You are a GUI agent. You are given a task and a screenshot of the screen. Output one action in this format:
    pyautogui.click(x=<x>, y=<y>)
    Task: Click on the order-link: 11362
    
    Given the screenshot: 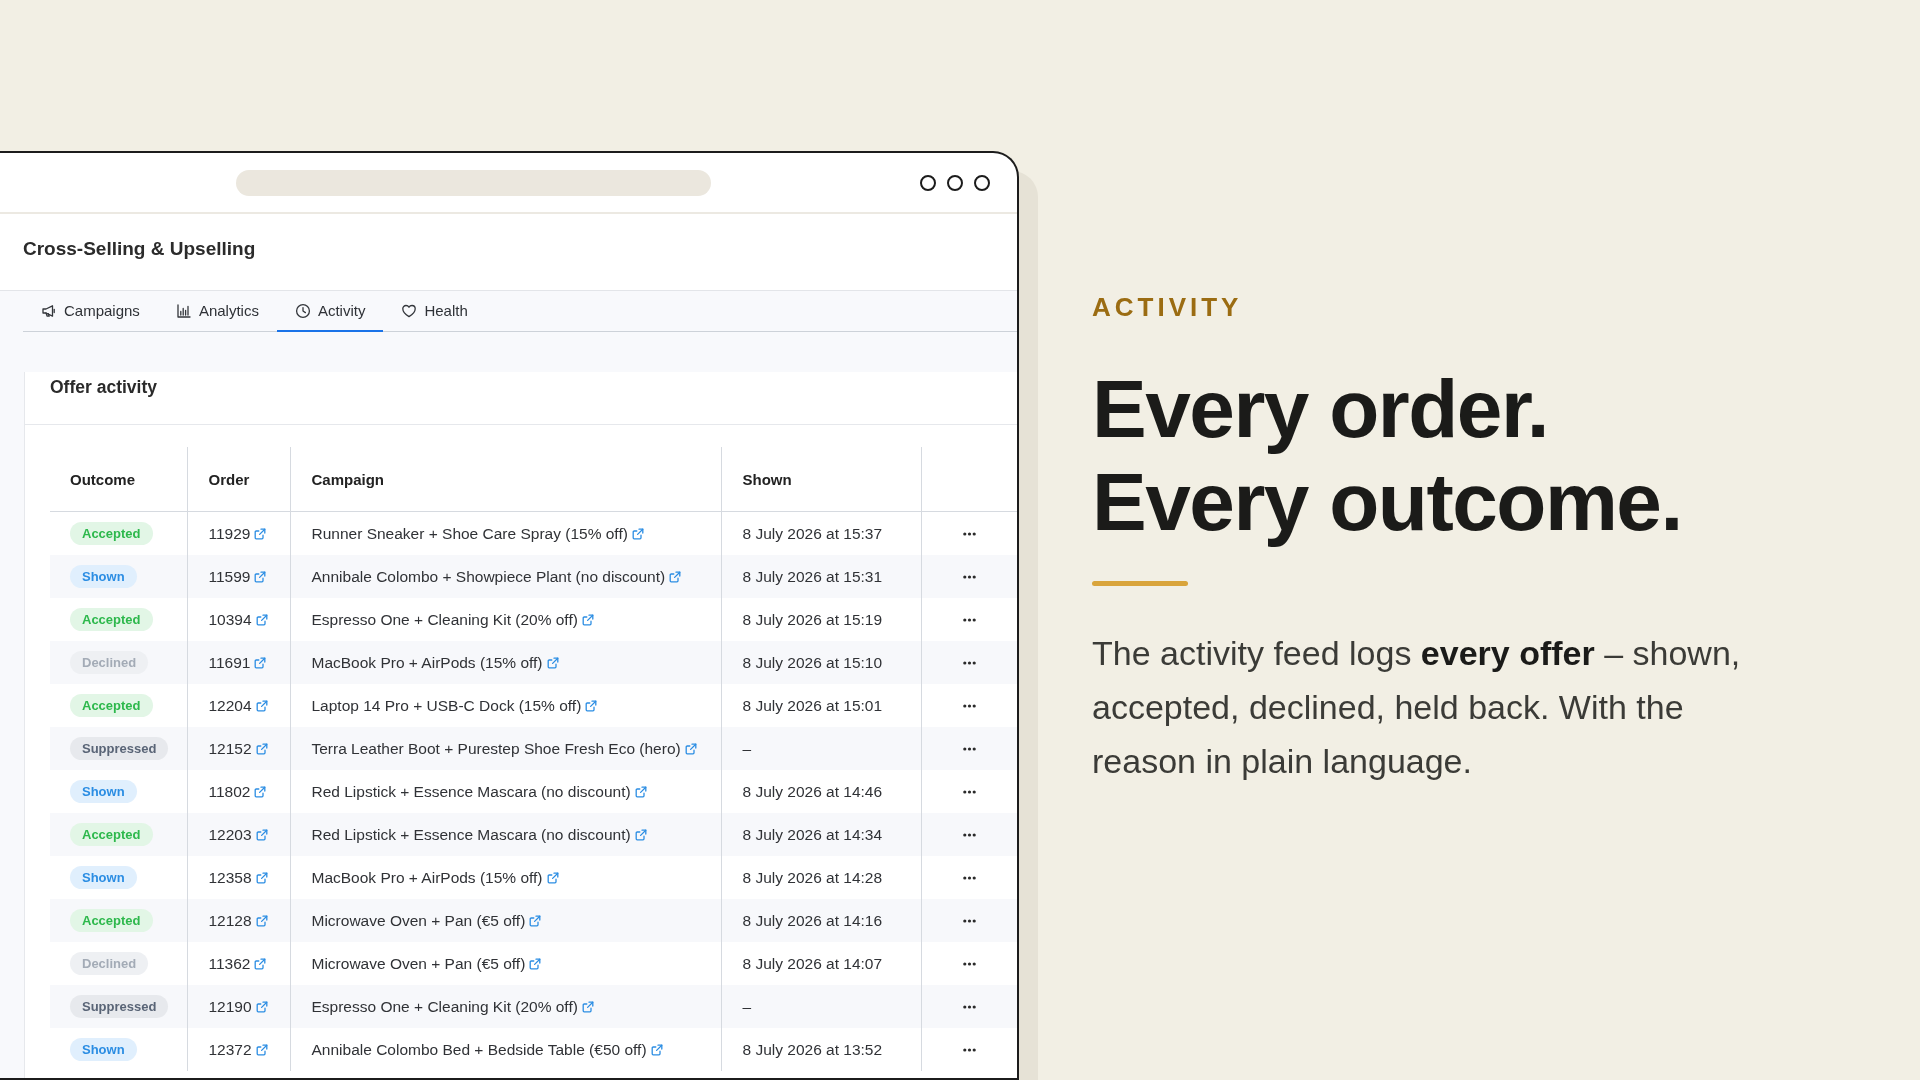 What is the action you would take?
    pyautogui.click(x=229, y=963)
    